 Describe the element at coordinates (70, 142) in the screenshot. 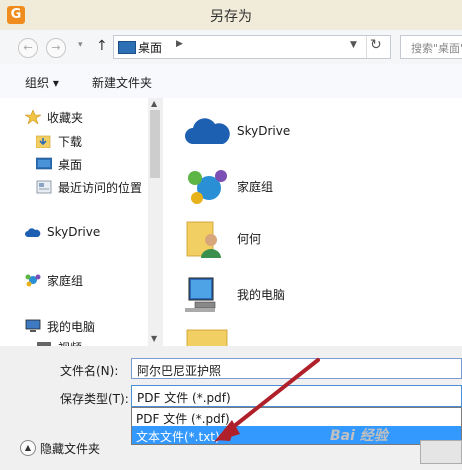

I see `sidebar-label: 下载` at that location.